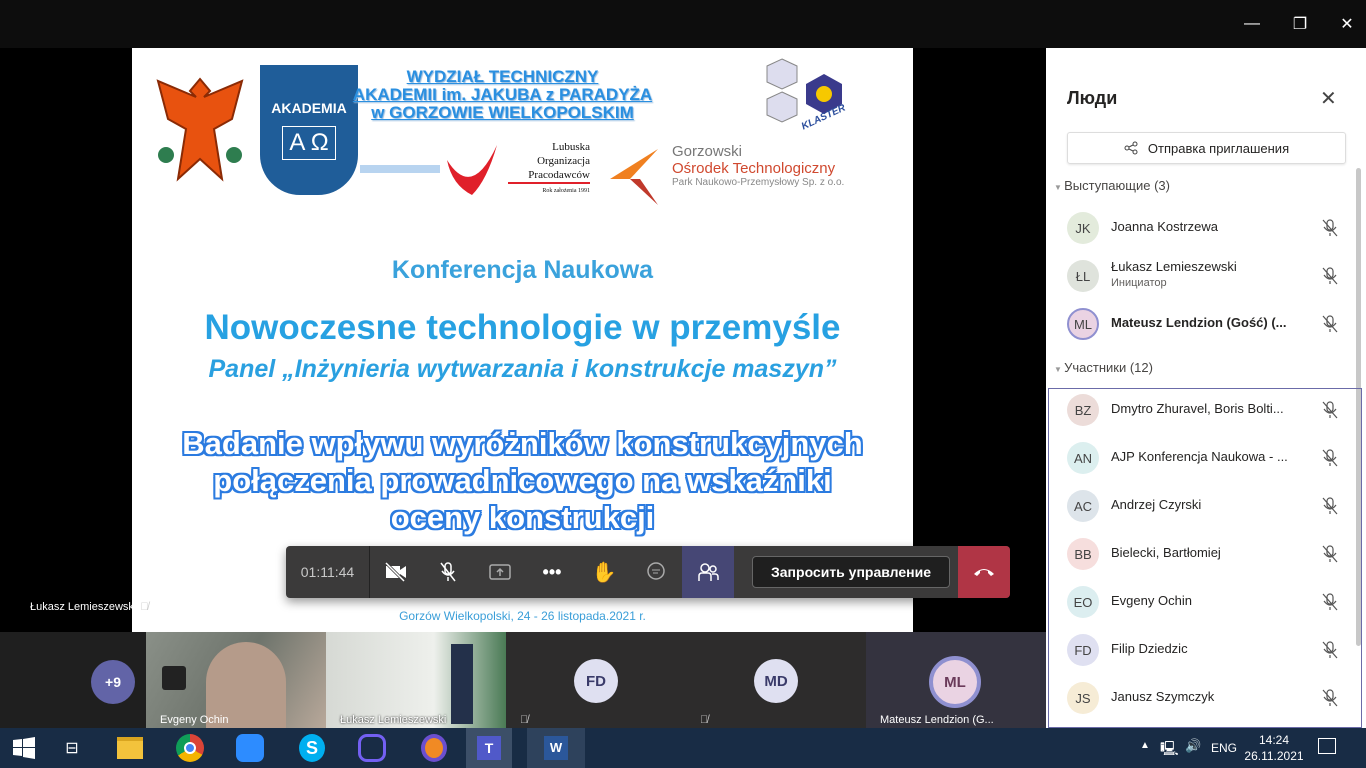  Describe the element at coordinates (1151, 600) in the screenshot. I see `participant-name: Evgeny Ochin` at that location.